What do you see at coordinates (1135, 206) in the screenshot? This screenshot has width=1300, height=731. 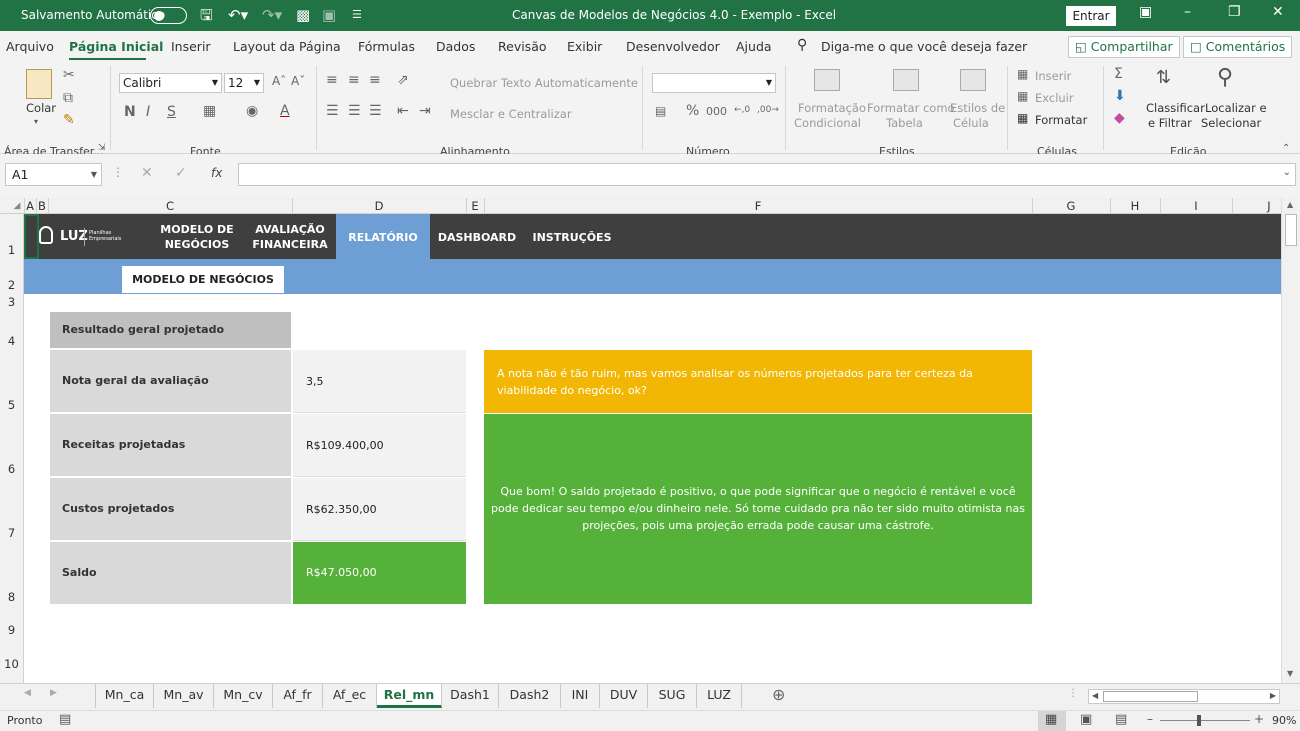 I see `col-header-h: H` at bounding box center [1135, 206].